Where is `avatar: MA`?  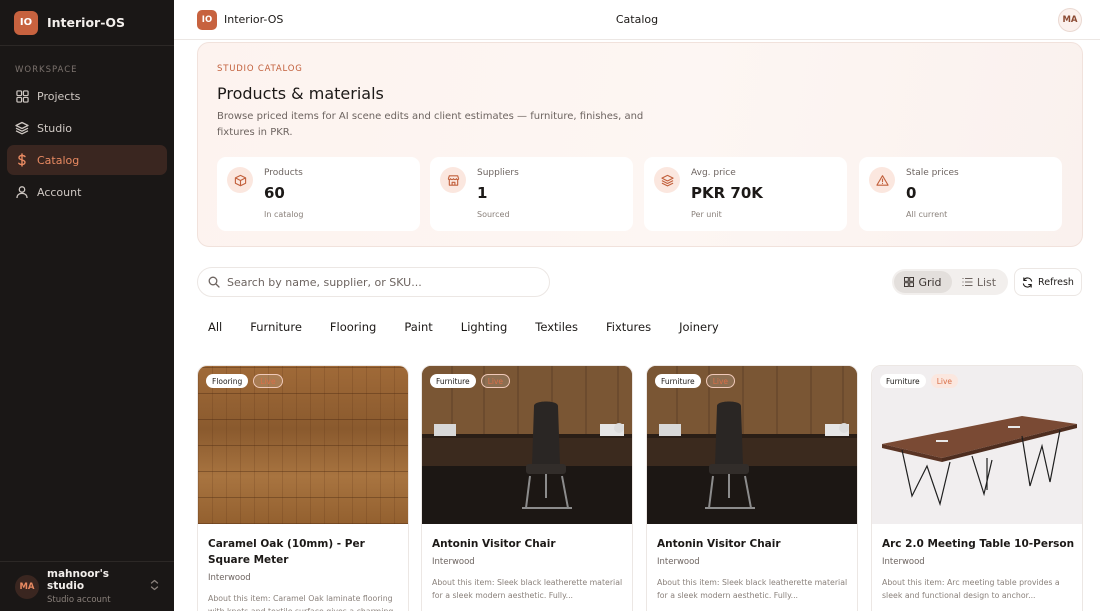 avatar: MA is located at coordinates (27, 586).